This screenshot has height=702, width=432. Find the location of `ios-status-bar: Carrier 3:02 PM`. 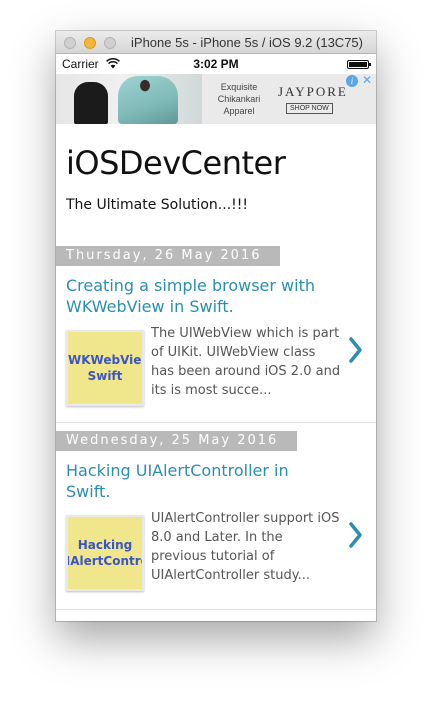

ios-status-bar: Carrier 3:02 PM is located at coordinates (216, 64).